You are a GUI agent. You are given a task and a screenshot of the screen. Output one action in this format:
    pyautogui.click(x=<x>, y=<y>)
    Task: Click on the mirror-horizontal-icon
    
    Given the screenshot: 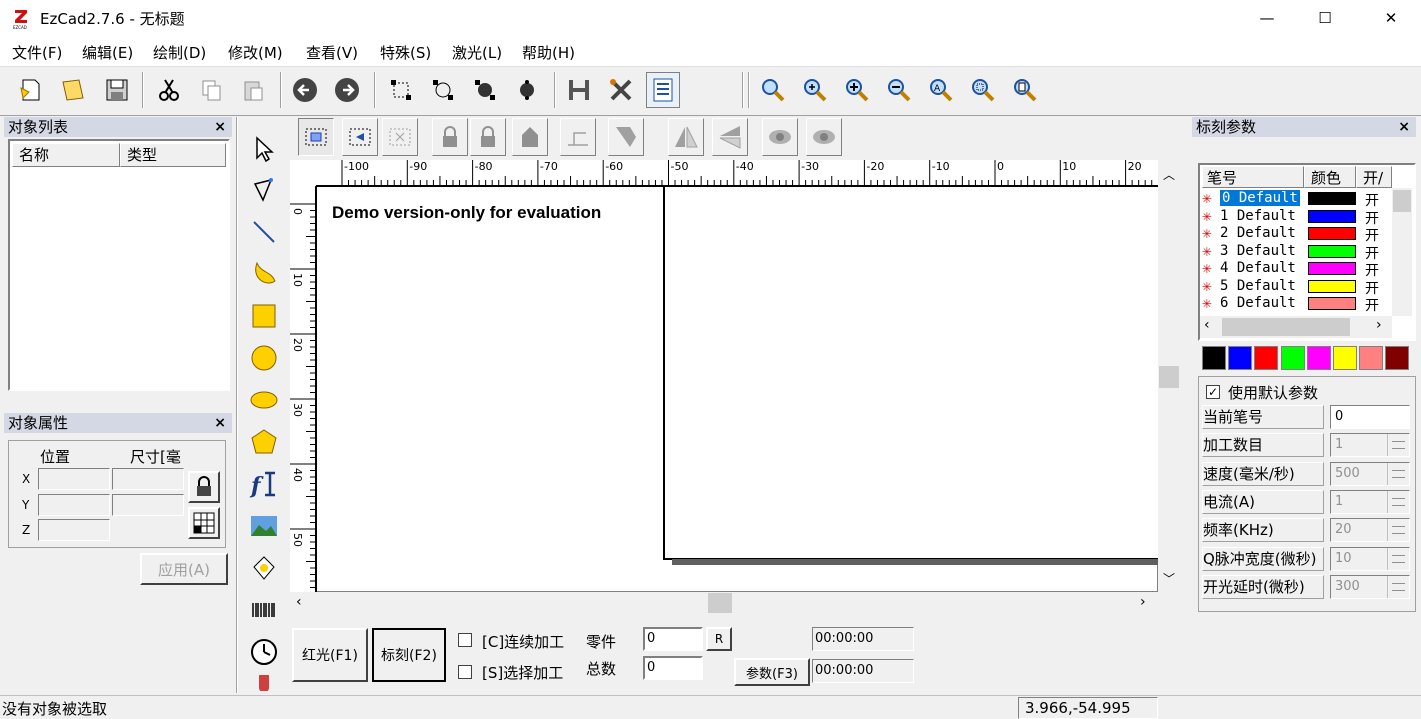 What is the action you would take?
    pyautogui.click(x=686, y=137)
    